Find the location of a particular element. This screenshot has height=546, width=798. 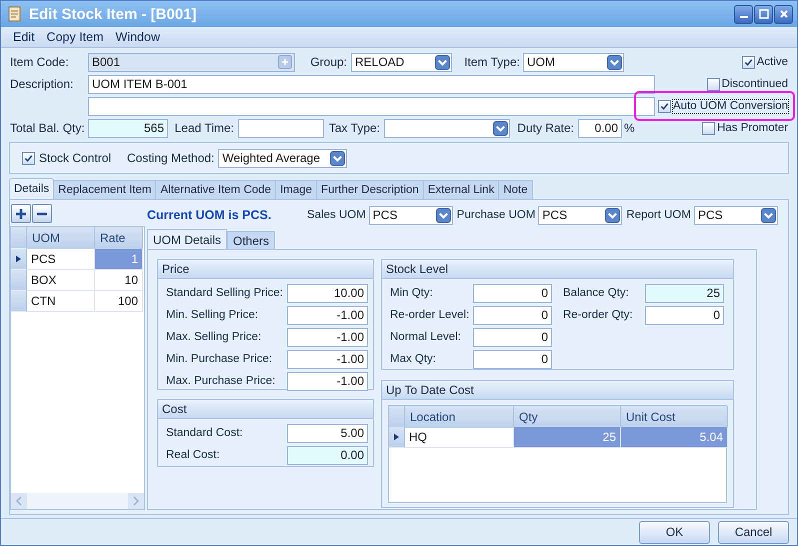

field-label: Lead Time: is located at coordinates (204, 128).